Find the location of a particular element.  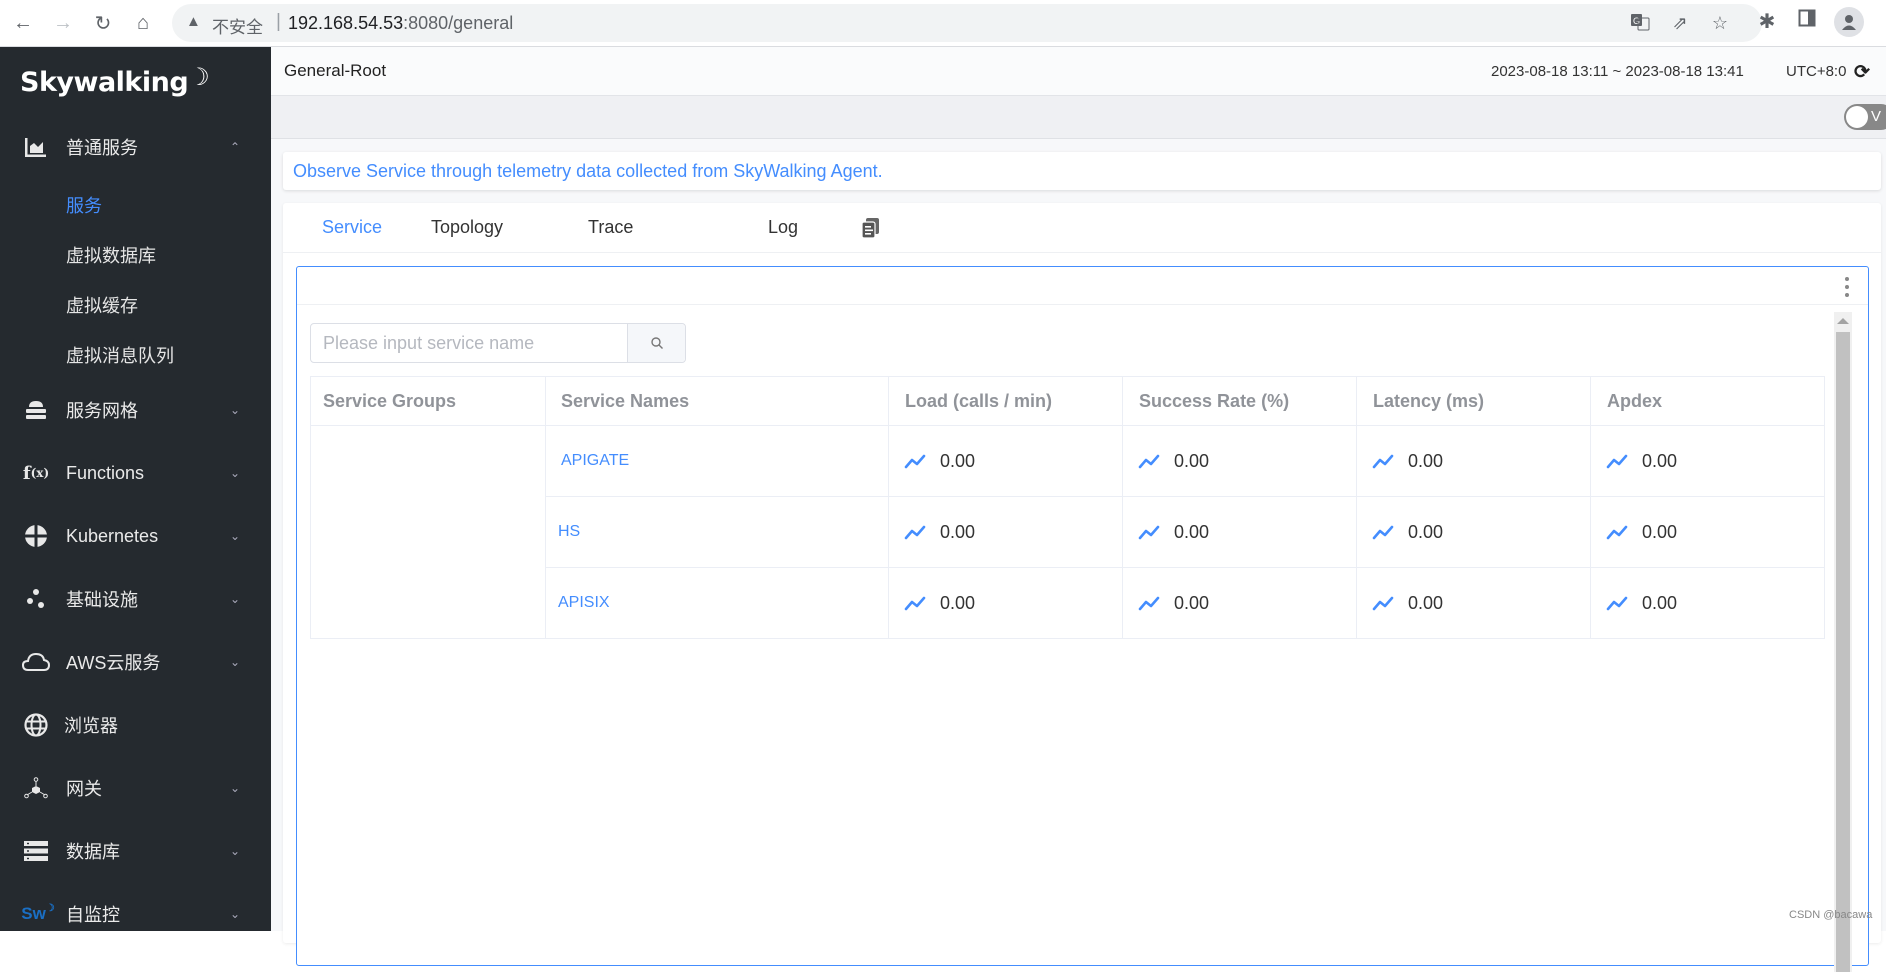

extensions-icon: ✱ is located at coordinates (1767, 21).